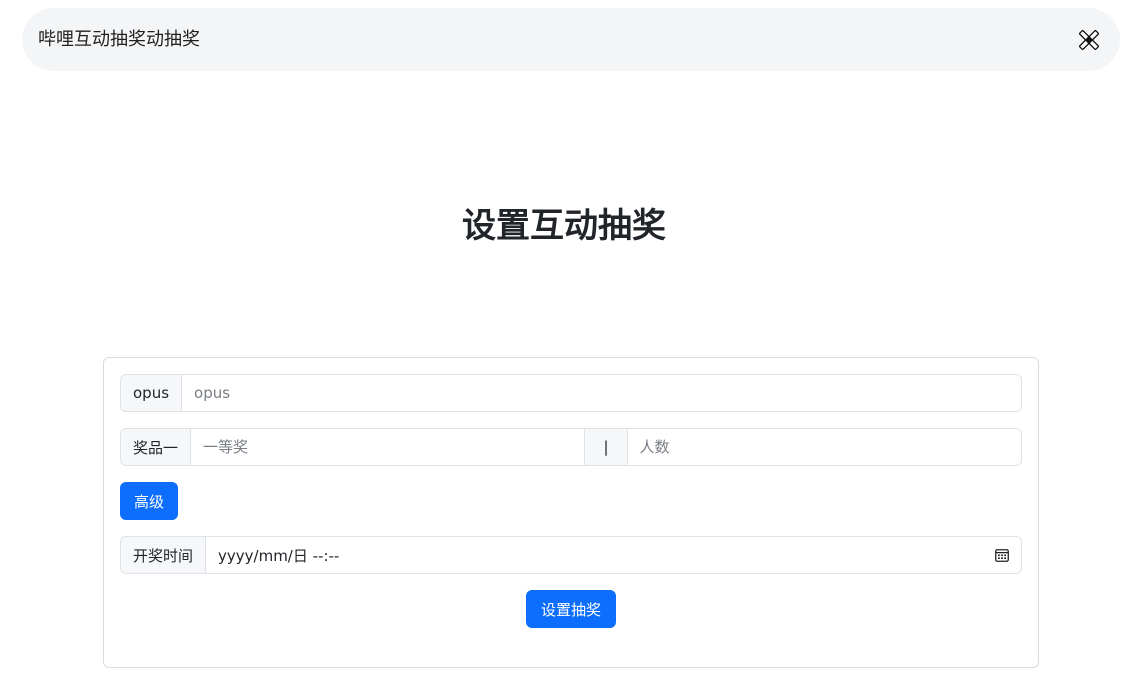 Image resolution: width=1128 pixels, height=686 pixels. I want to click on page-title: 设置互动抽奖, so click(564, 222).